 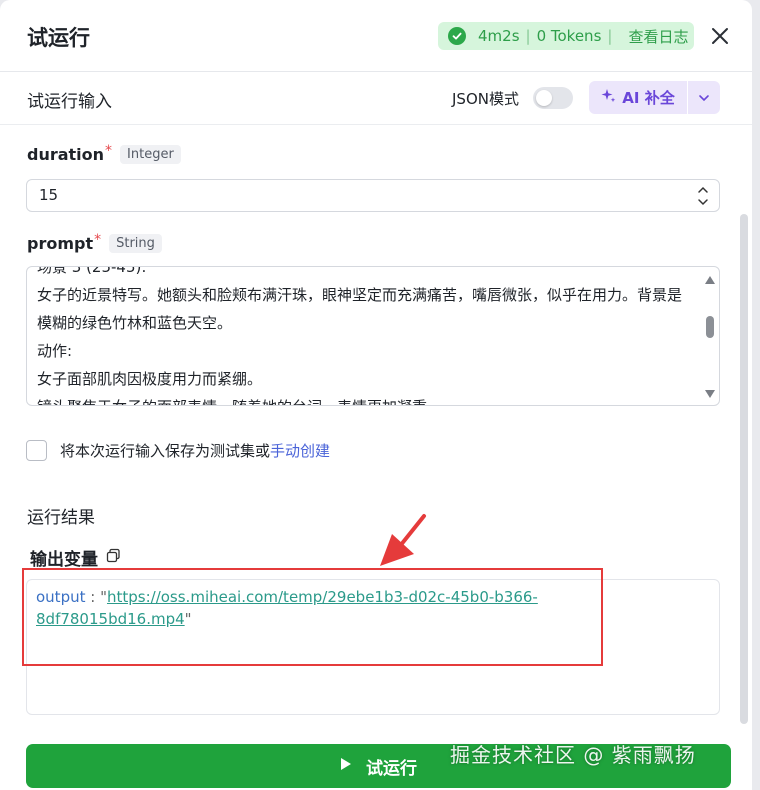 I want to click on manual-create-link: 手动创建, so click(x=300, y=450).